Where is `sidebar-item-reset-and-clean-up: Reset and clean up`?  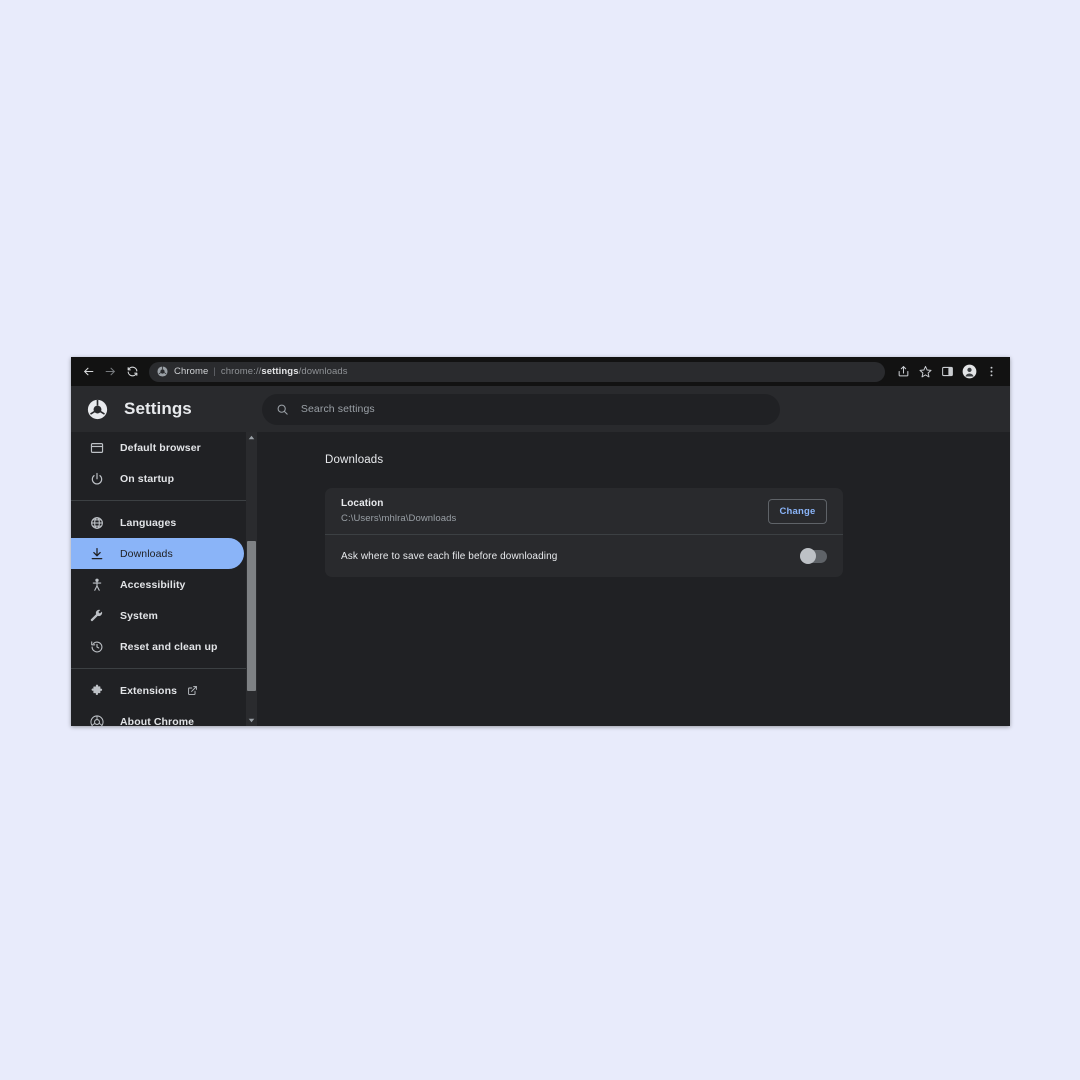 sidebar-item-reset-and-clean-up: Reset and clean up is located at coordinates (157, 646).